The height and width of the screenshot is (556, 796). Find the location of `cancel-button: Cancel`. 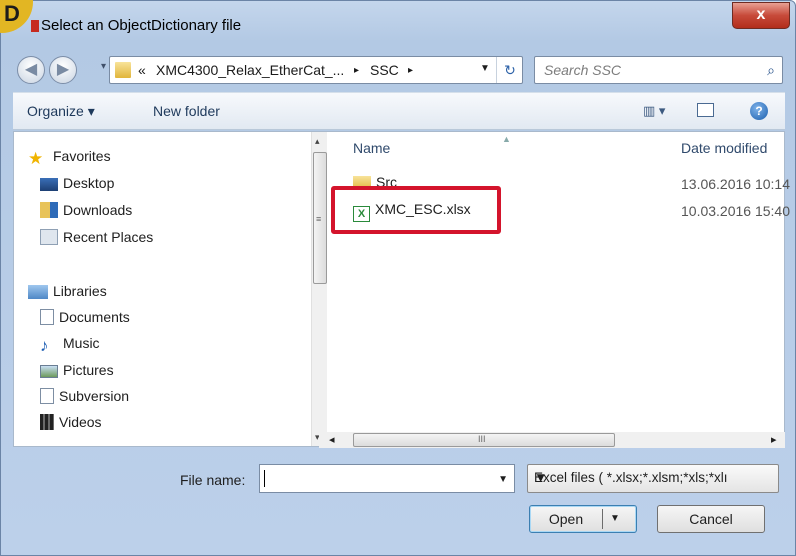

cancel-button: Cancel is located at coordinates (711, 519).